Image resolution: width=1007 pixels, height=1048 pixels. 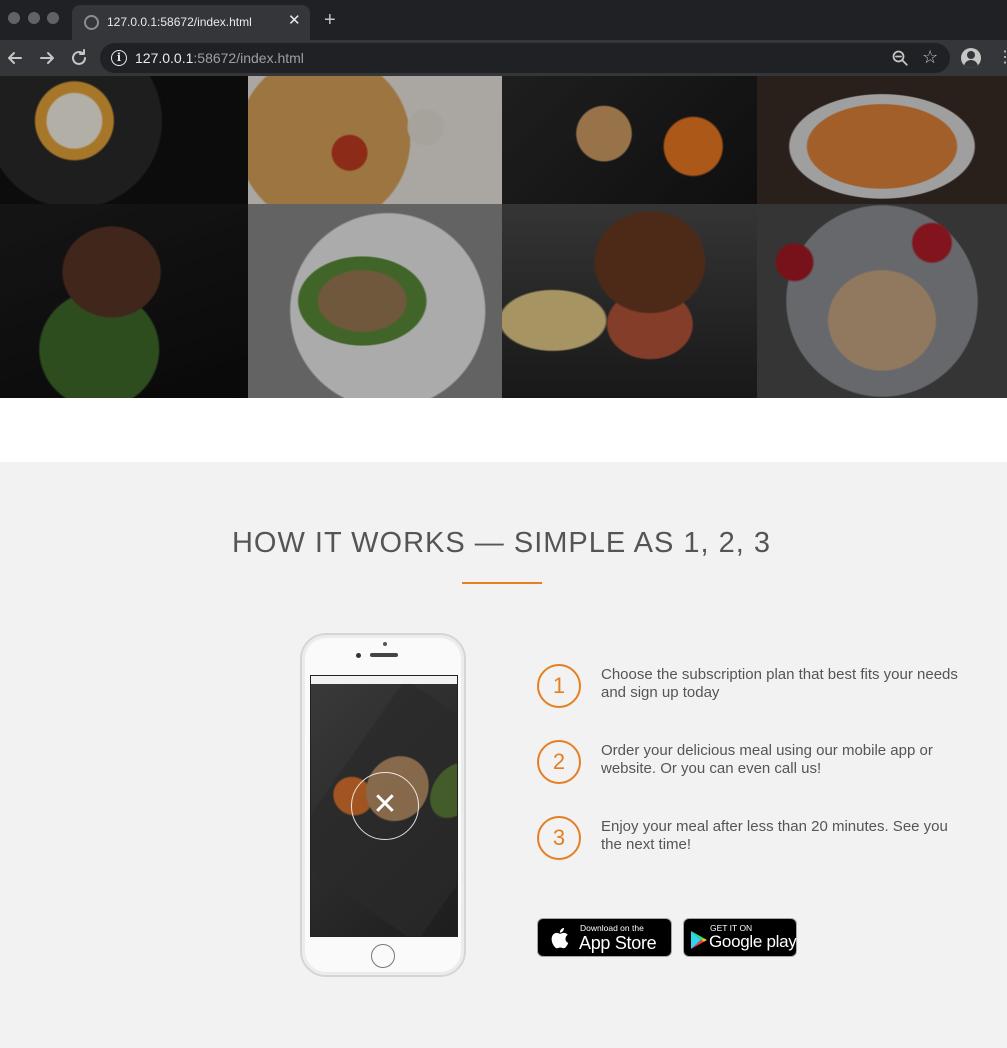 What do you see at coordinates (330, 20) in the screenshot?
I see `new-tab-button: +` at bounding box center [330, 20].